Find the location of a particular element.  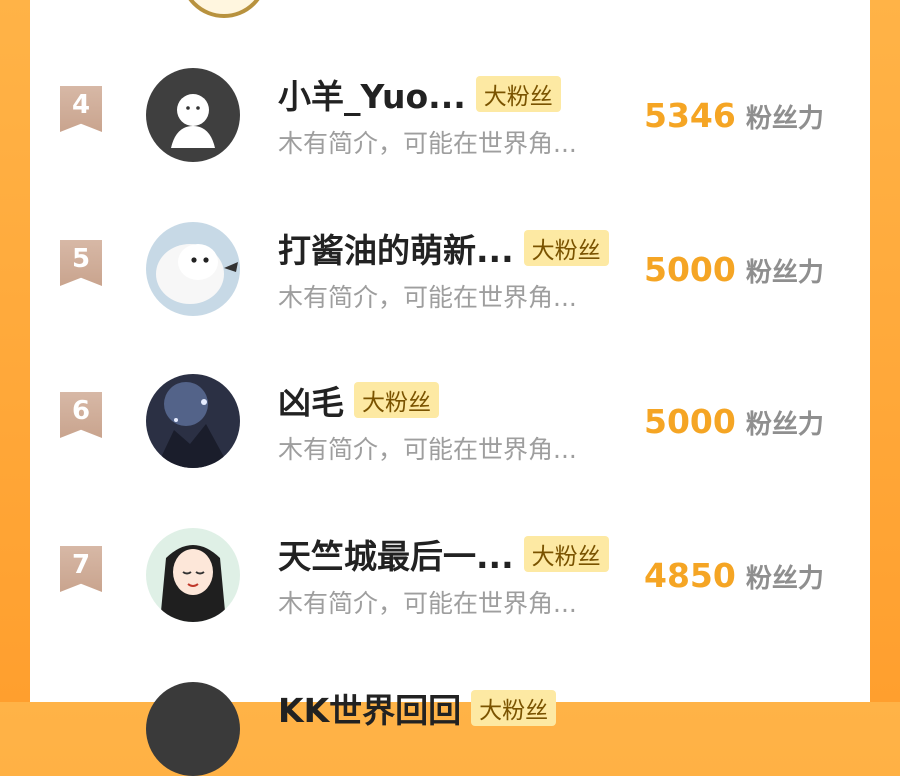

night-scene-avatar-icon is located at coordinates (193, 421).